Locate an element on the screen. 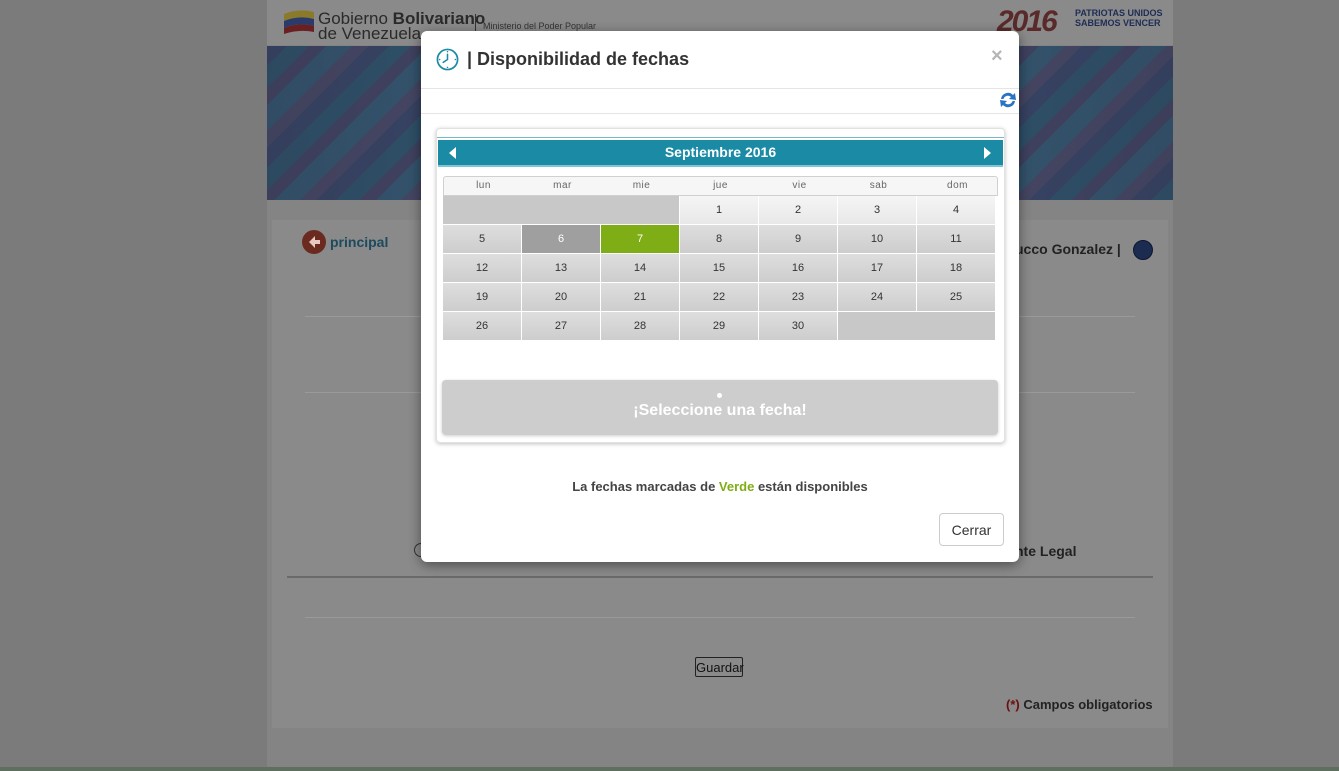  calendar-day-23: 23 is located at coordinates (798, 297).